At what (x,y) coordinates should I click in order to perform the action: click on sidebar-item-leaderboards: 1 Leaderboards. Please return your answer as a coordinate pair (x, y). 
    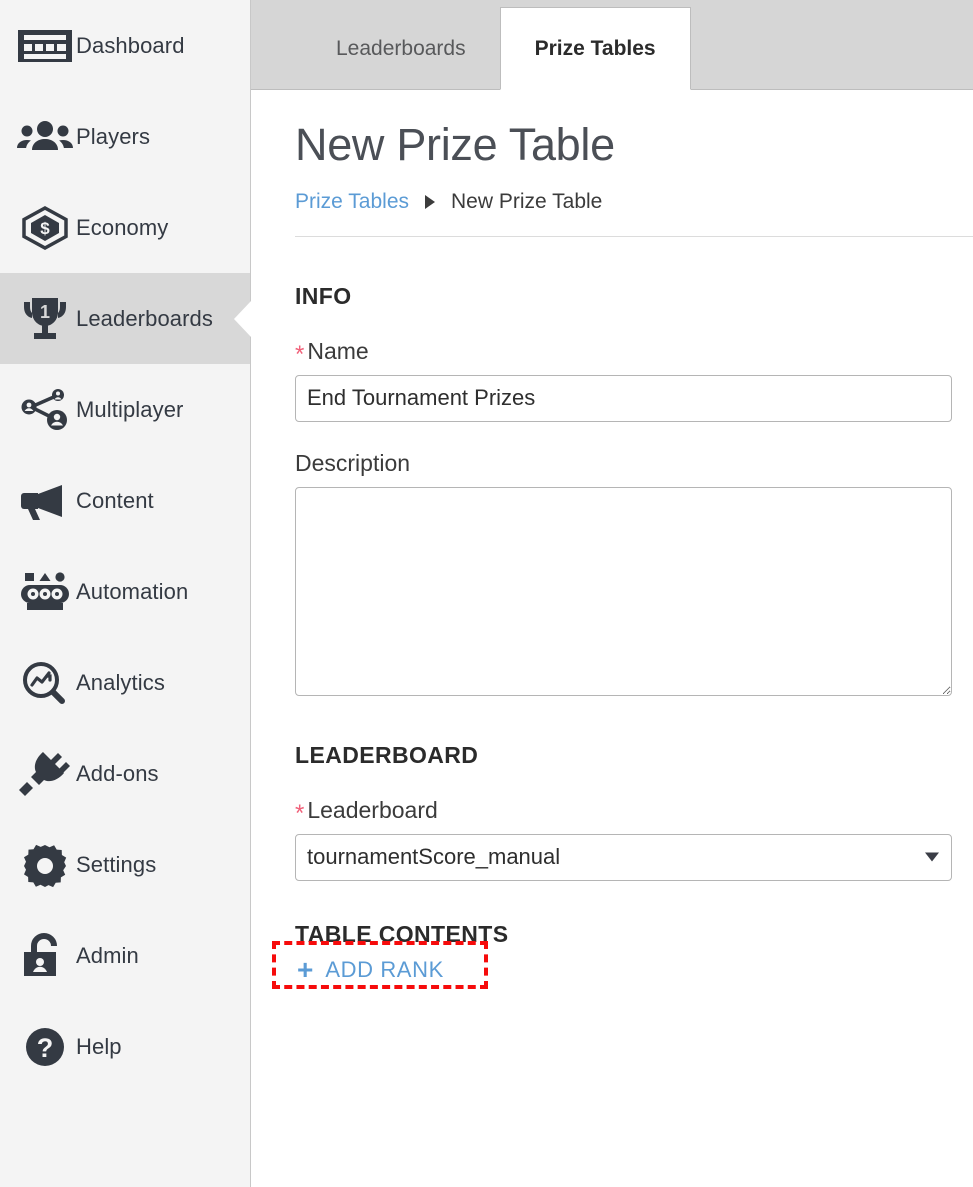
    Looking at the image, I should click on (125, 318).